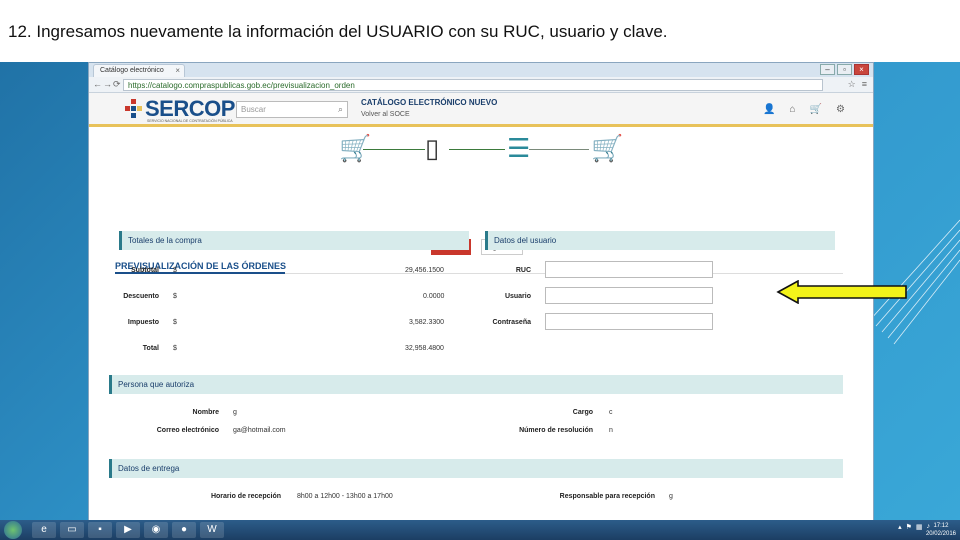 This screenshot has width=960, height=540. Describe the element at coordinates (861, 69) in the screenshot. I see `close-icon: ×` at that location.